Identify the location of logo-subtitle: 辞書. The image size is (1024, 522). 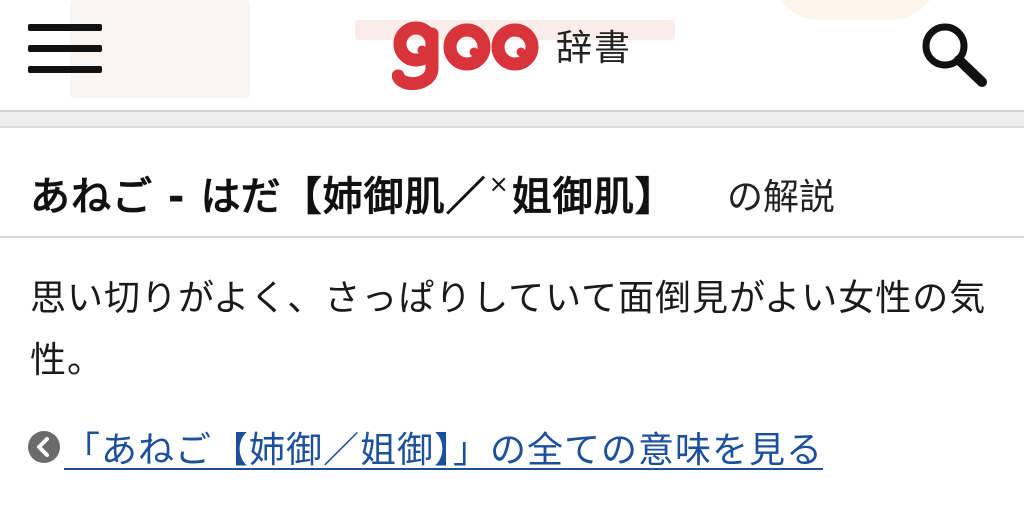
(594, 48).